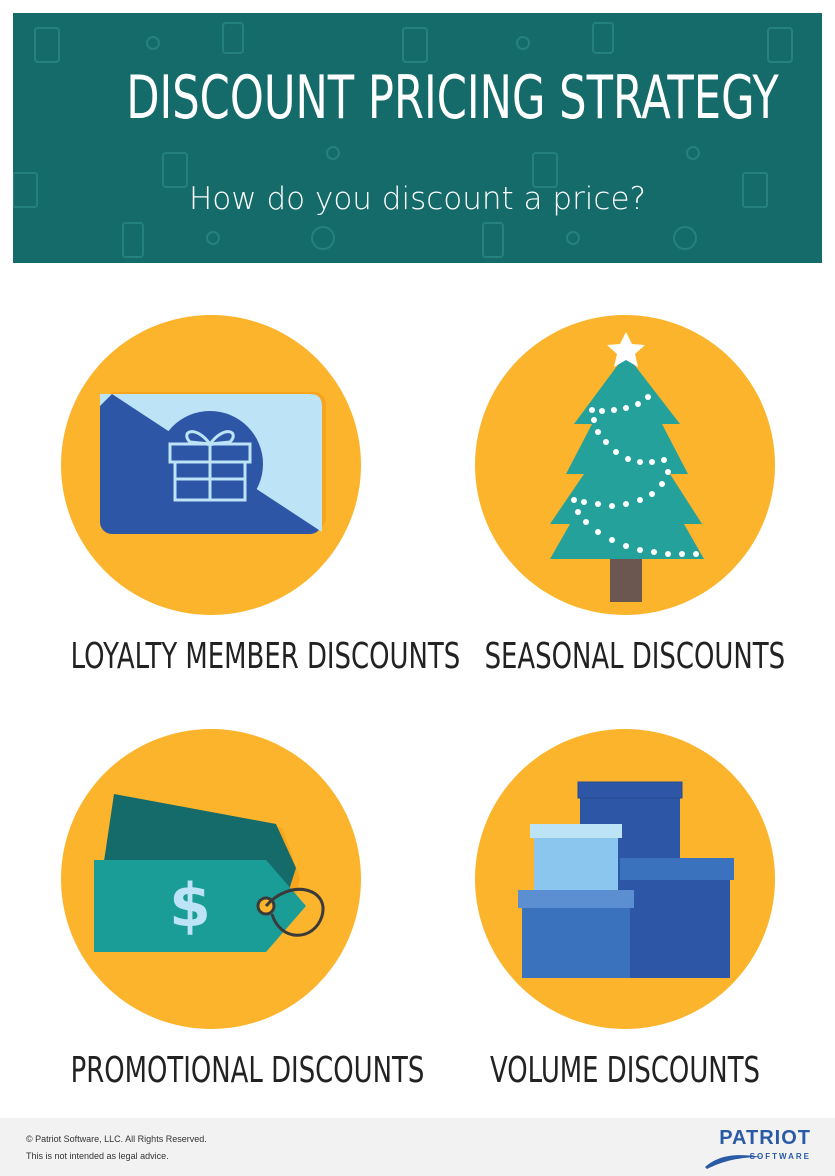 Image resolution: width=835 pixels, height=1176 pixels. Describe the element at coordinates (734, 1162) in the screenshot. I see `swoosh-icon` at that location.